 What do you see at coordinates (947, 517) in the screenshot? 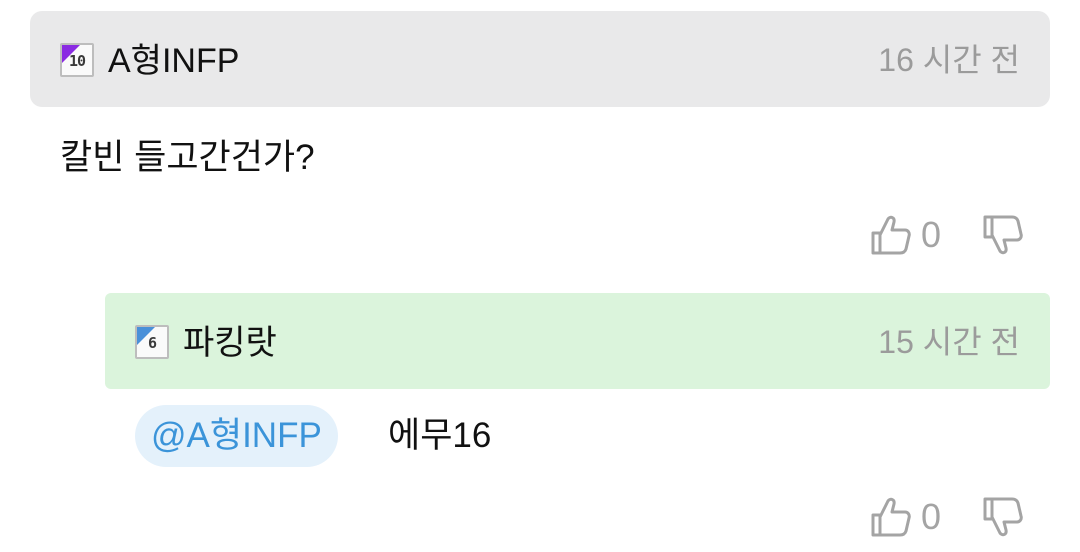
I see `reply-vote-row: 0` at bounding box center [947, 517].